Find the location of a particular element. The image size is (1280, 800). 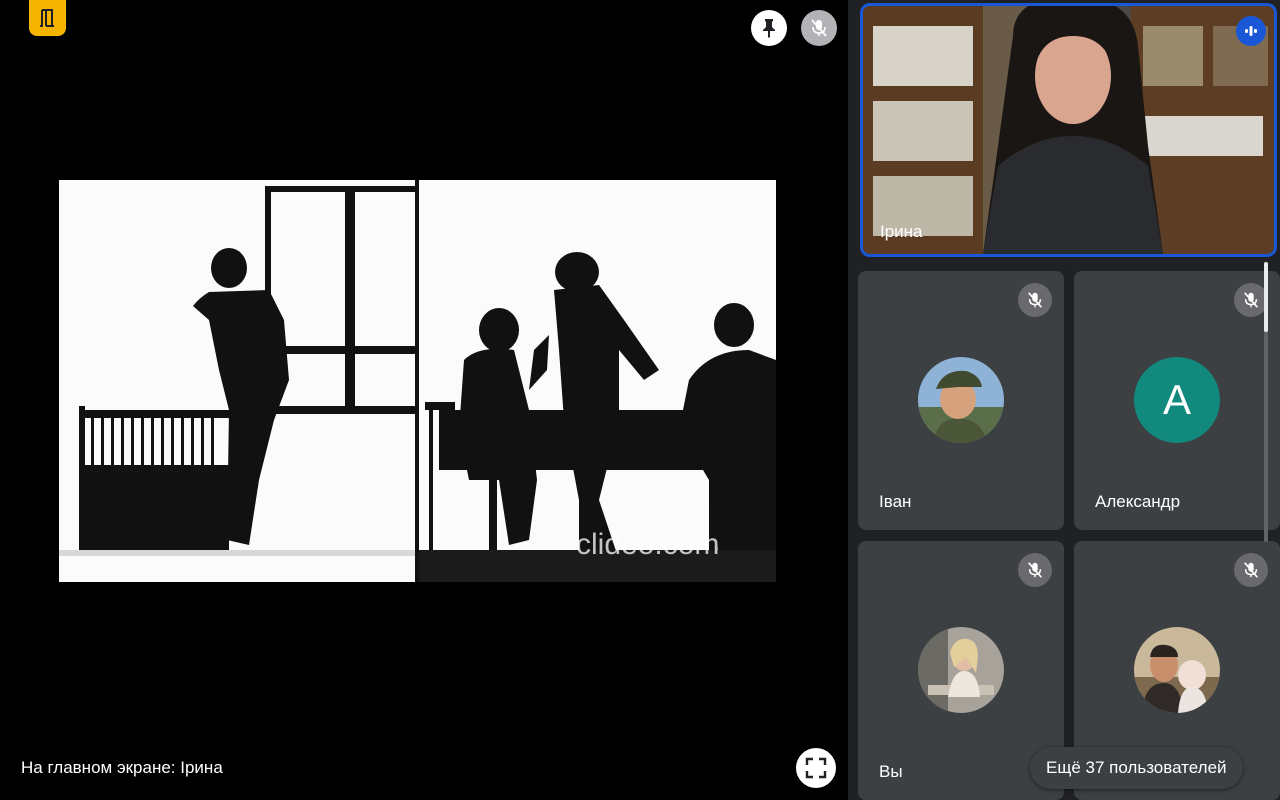

main-mic-off-indicator is located at coordinates (819, 28).